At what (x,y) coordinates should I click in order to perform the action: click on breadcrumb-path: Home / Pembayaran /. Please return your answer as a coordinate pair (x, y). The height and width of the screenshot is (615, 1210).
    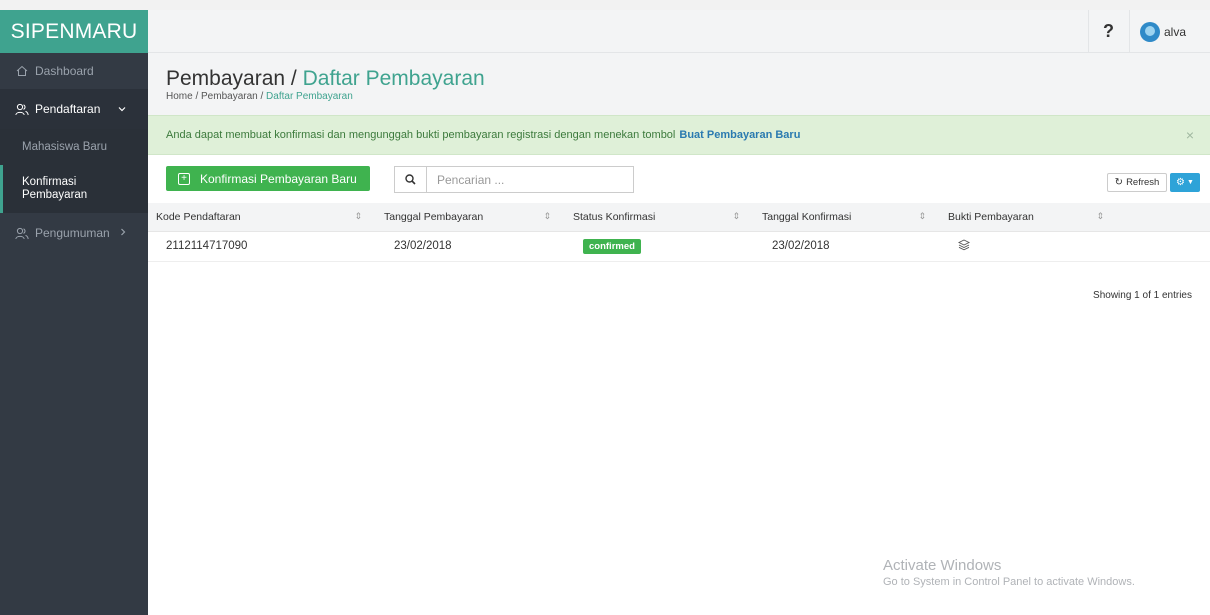
    Looking at the image, I should click on (214, 96).